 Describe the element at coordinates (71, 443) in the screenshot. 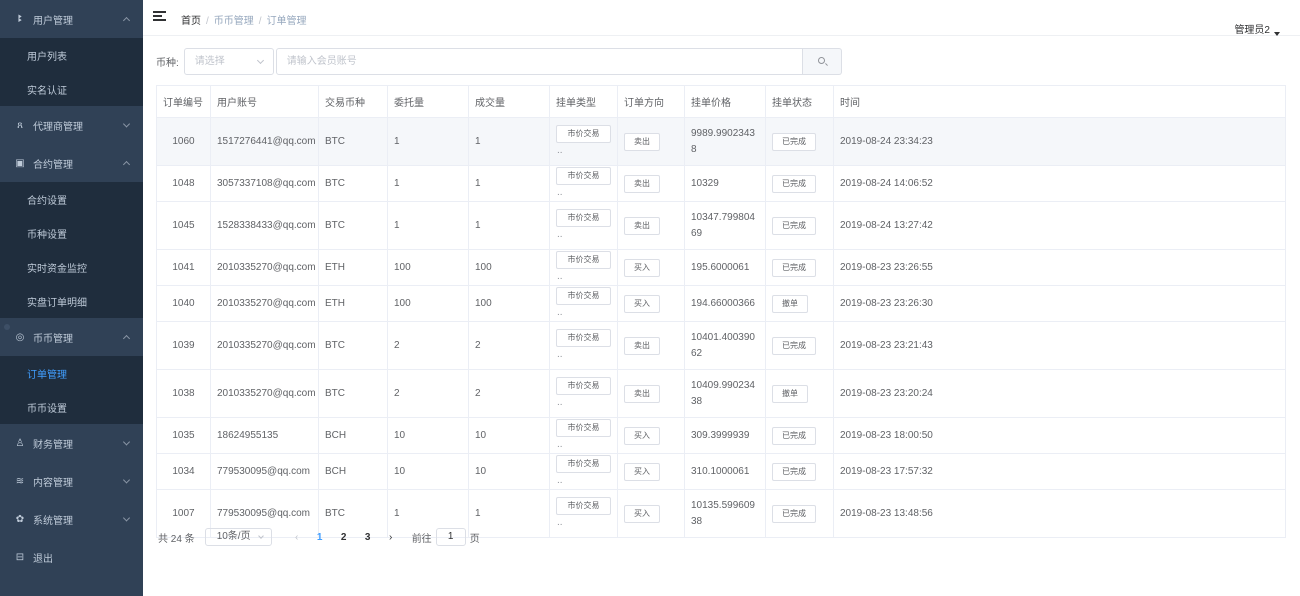

I see `sidebar-menu-finance: ♙ 财务管理` at that location.